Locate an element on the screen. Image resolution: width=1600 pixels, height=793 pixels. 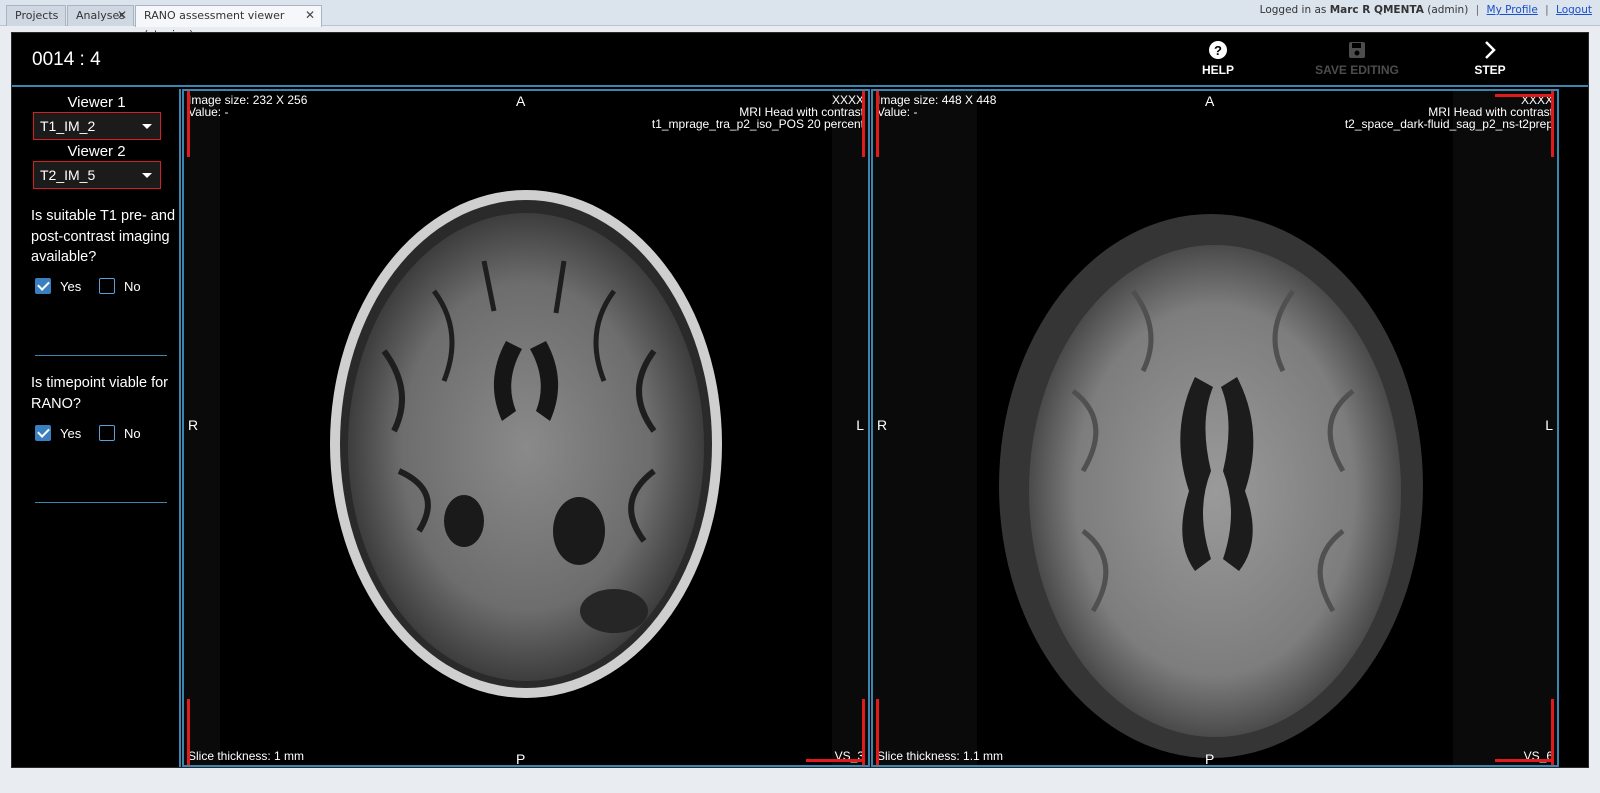
chevron-right-icon is located at coordinates (1490, 50).